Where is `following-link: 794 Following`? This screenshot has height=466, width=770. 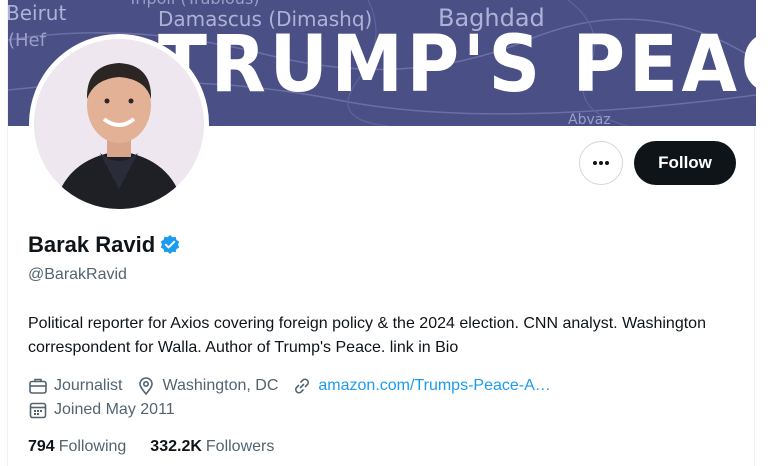 following-link: 794 Following is located at coordinates (77, 447).